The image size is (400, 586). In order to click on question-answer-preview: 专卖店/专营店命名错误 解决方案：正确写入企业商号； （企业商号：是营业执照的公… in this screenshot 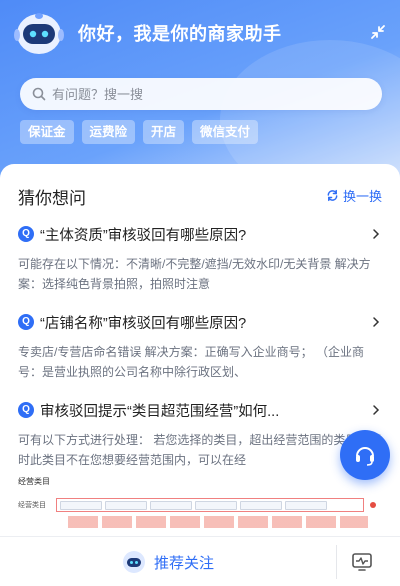, I will do `click(191, 362)`.